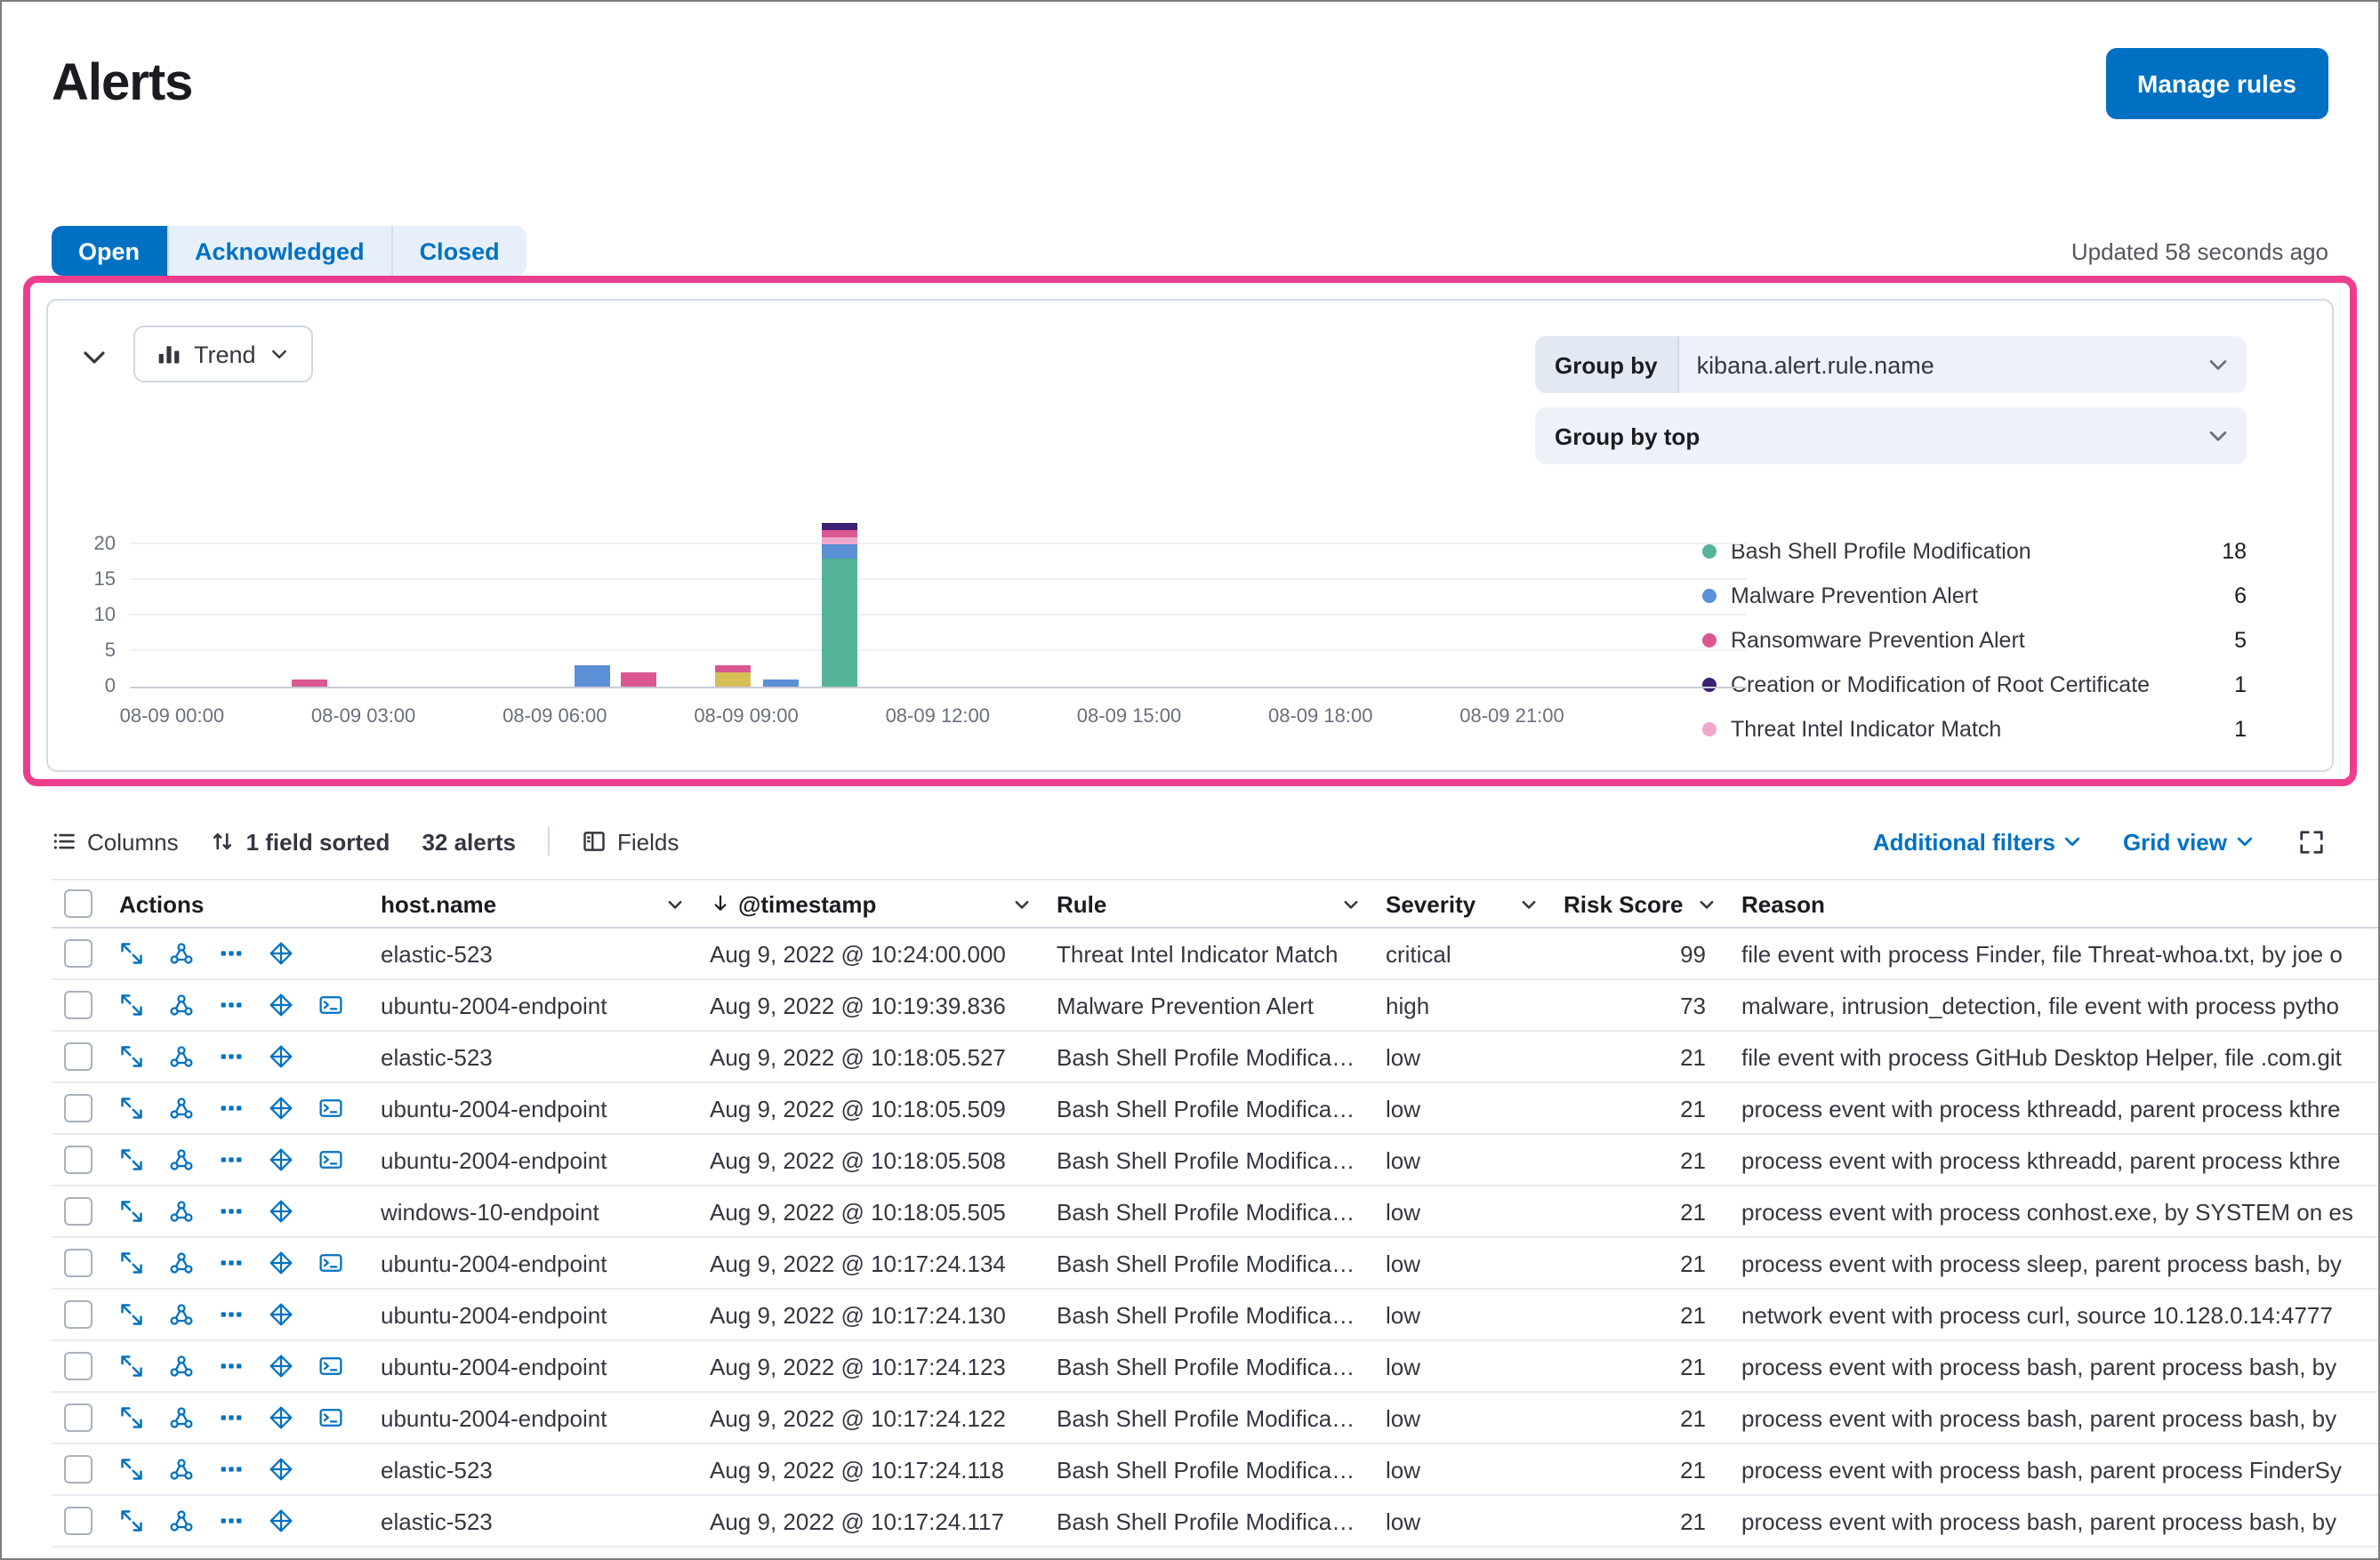 This screenshot has width=2380, height=1560. I want to click on chart-bar-segment, so click(638, 679).